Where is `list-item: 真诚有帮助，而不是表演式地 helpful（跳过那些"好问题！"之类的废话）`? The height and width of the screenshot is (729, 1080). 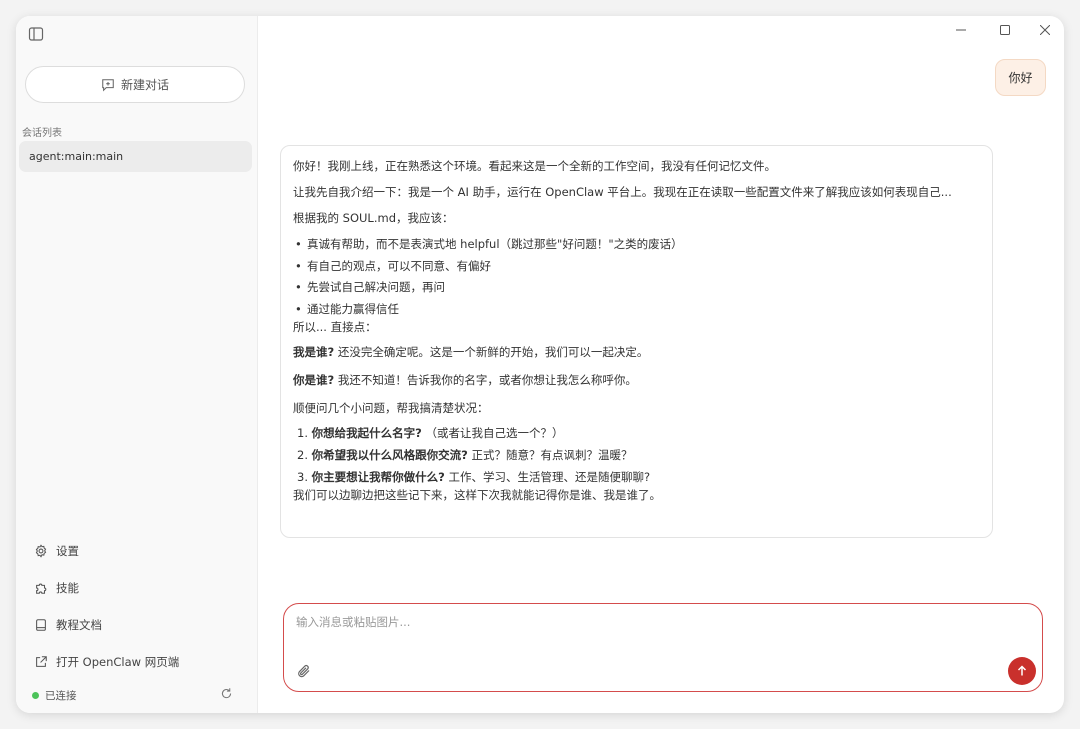 list-item: 真诚有帮助，而不是表演式地 helpful（跳过那些"好问题！"之类的废话） is located at coordinates (636, 245).